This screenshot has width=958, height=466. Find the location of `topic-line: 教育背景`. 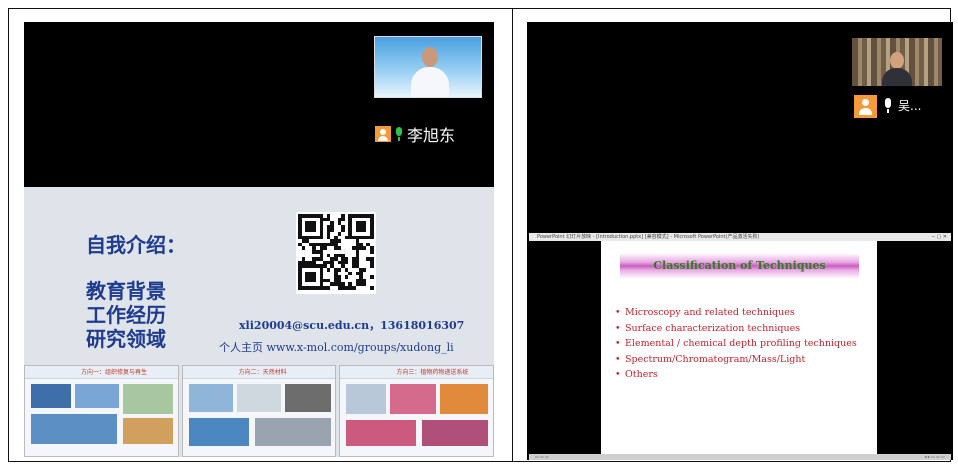

topic-line: 教育背景 is located at coordinates (126, 291).